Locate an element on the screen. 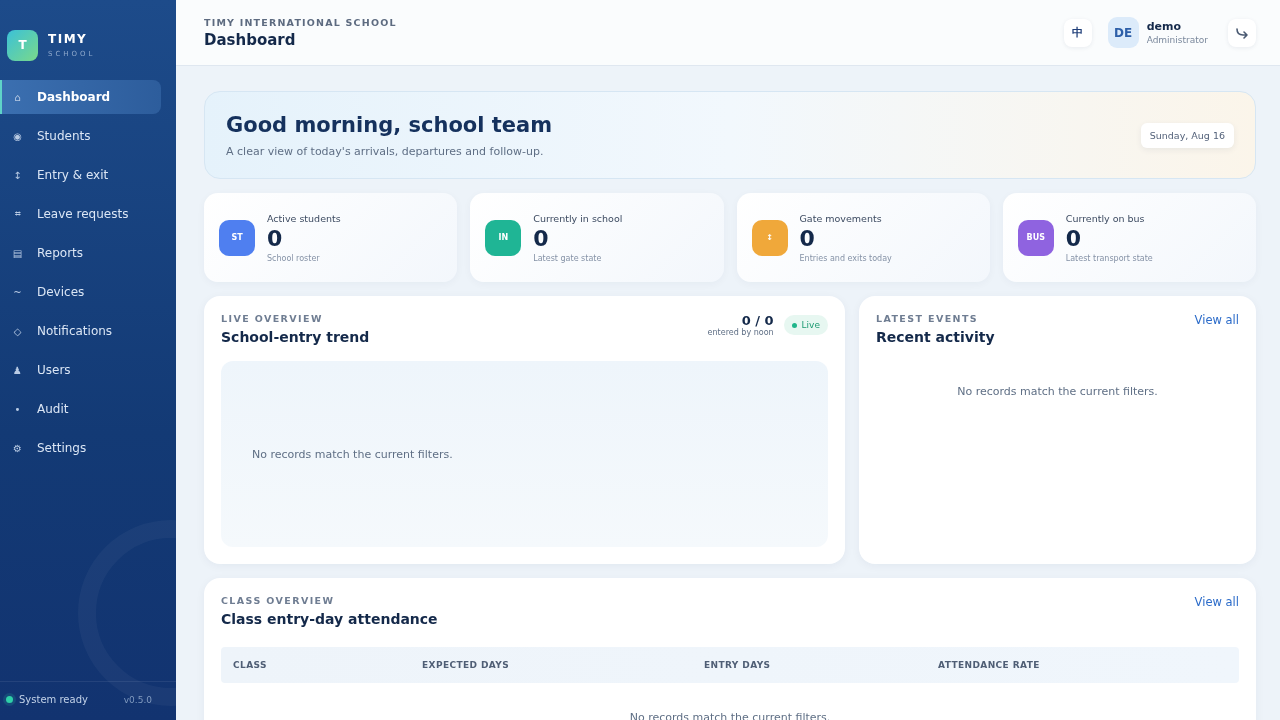 This screenshot has height=720, width=1280. sidebar-item: ⚙ Settings is located at coordinates (80, 448).